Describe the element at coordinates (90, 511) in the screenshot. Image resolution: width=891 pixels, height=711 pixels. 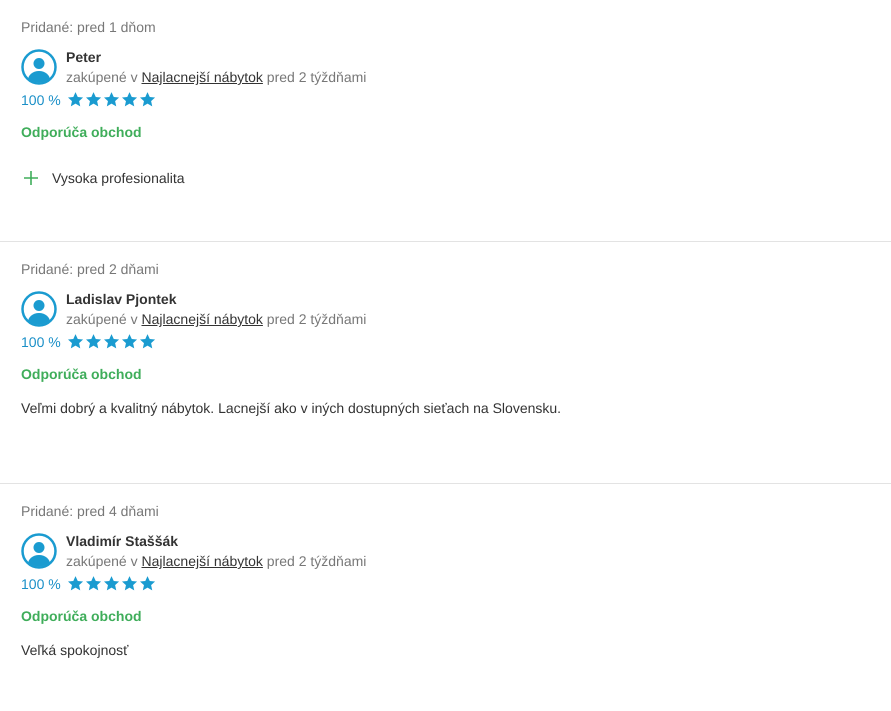
I see `added-date: Pridané: pred 4 dňami` at that location.